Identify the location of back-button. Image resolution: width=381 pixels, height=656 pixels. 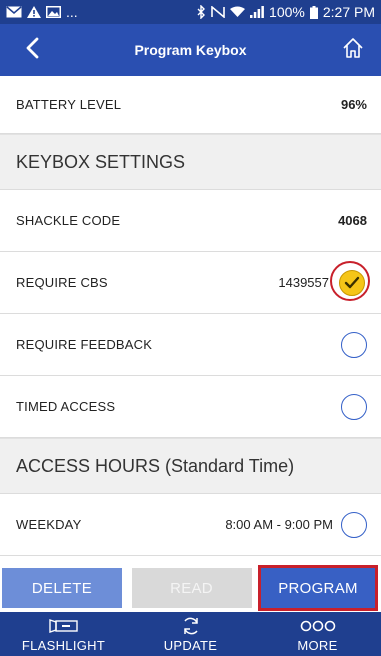
(32, 50).